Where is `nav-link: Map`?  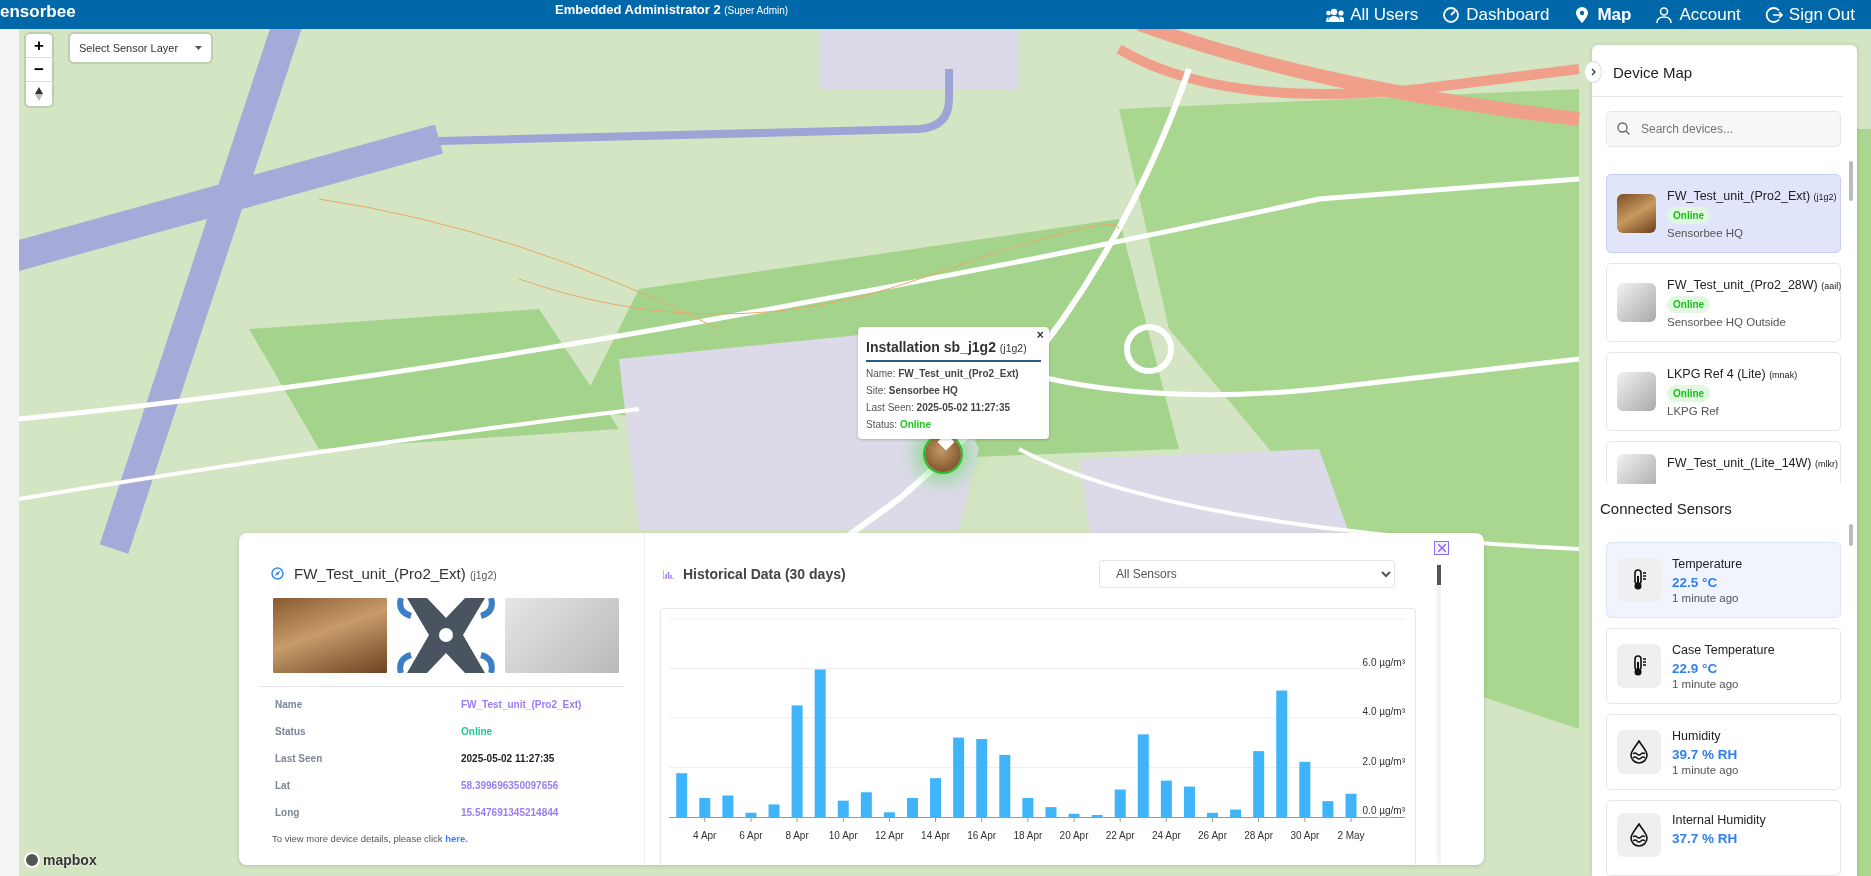 nav-link: Map is located at coordinates (1602, 14).